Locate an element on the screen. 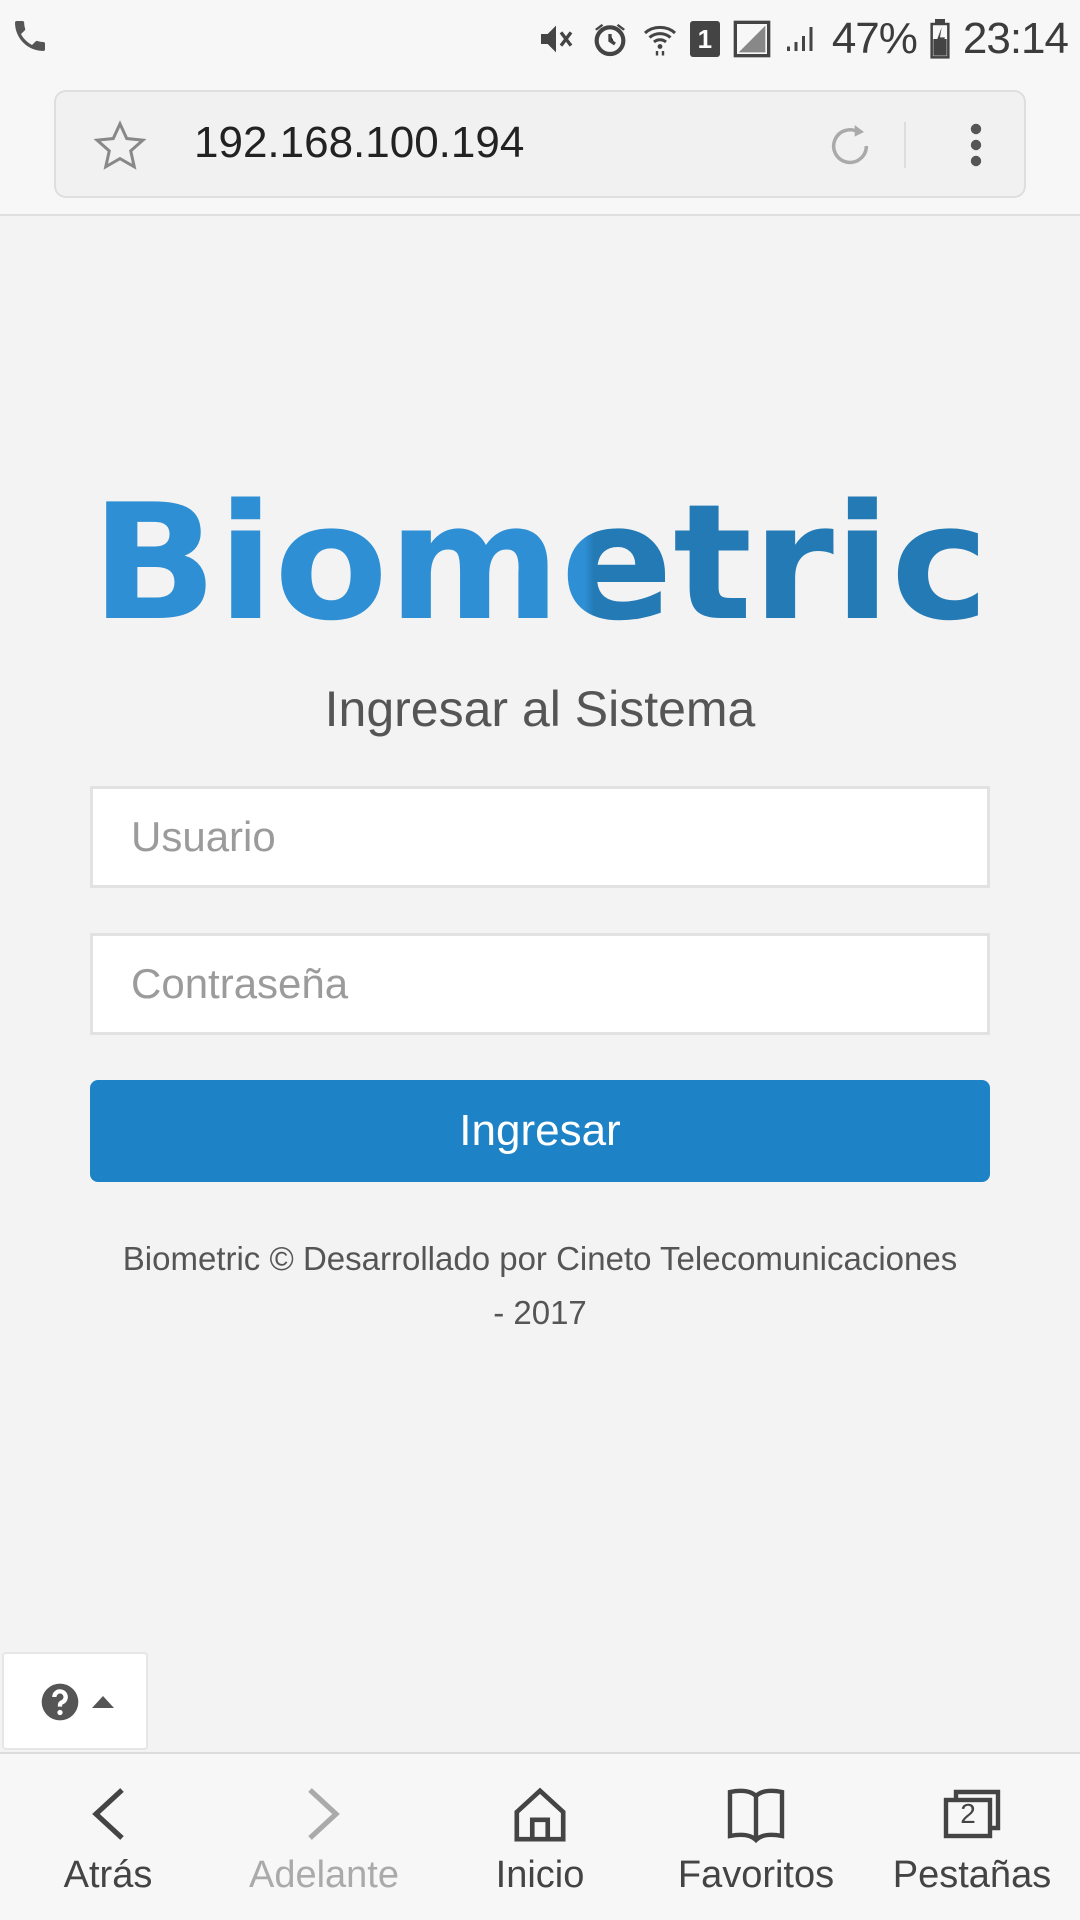 The height and width of the screenshot is (1920, 1080). help-widget is located at coordinates (75, 1701).